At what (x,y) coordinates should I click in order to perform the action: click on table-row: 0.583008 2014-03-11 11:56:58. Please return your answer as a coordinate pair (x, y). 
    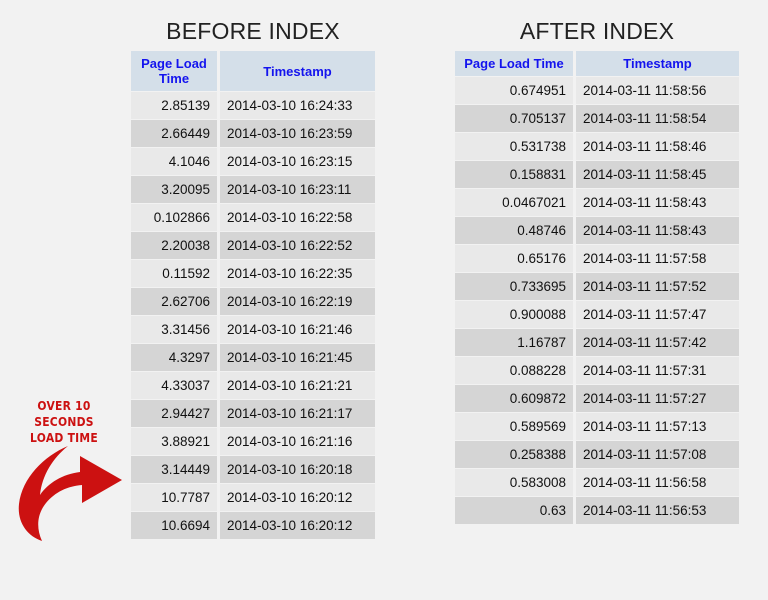
    Looking at the image, I should click on (597, 482).